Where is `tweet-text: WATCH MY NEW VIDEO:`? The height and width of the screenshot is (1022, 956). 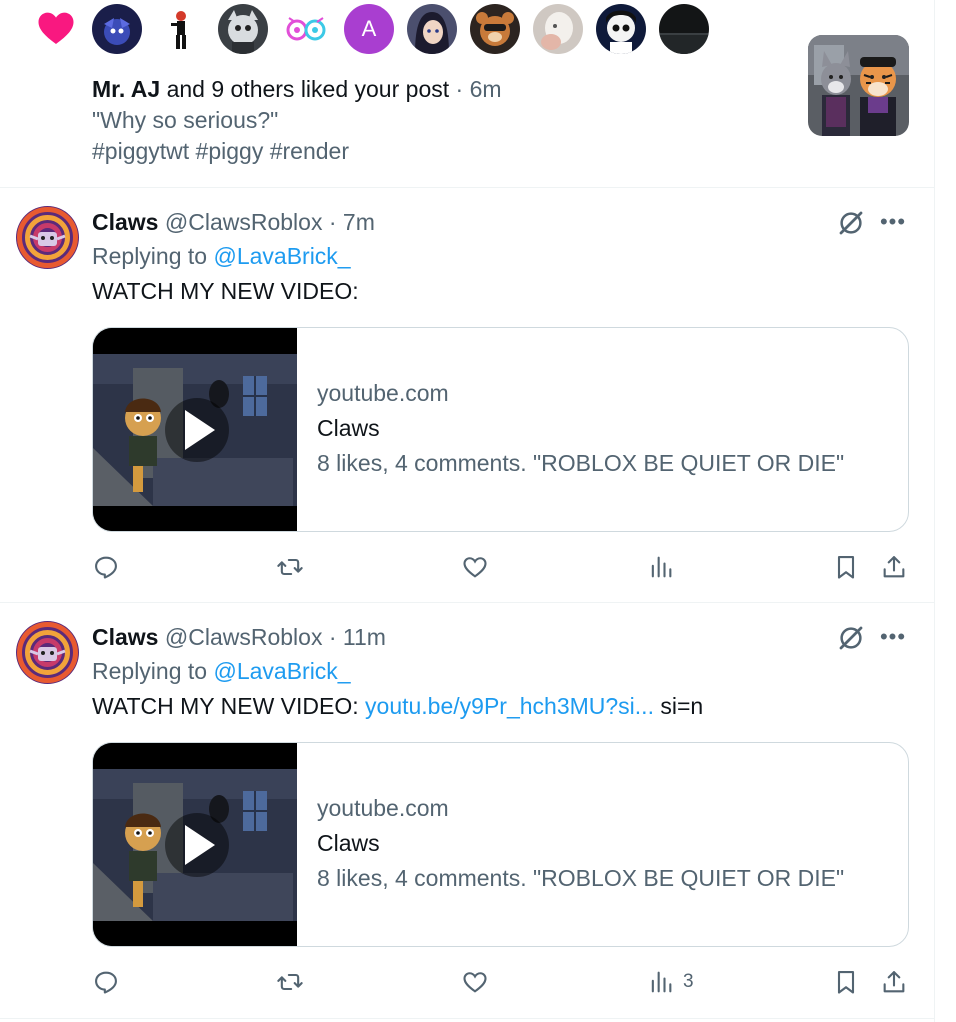
tweet-text: WATCH MY NEW VIDEO: is located at coordinates (225, 291).